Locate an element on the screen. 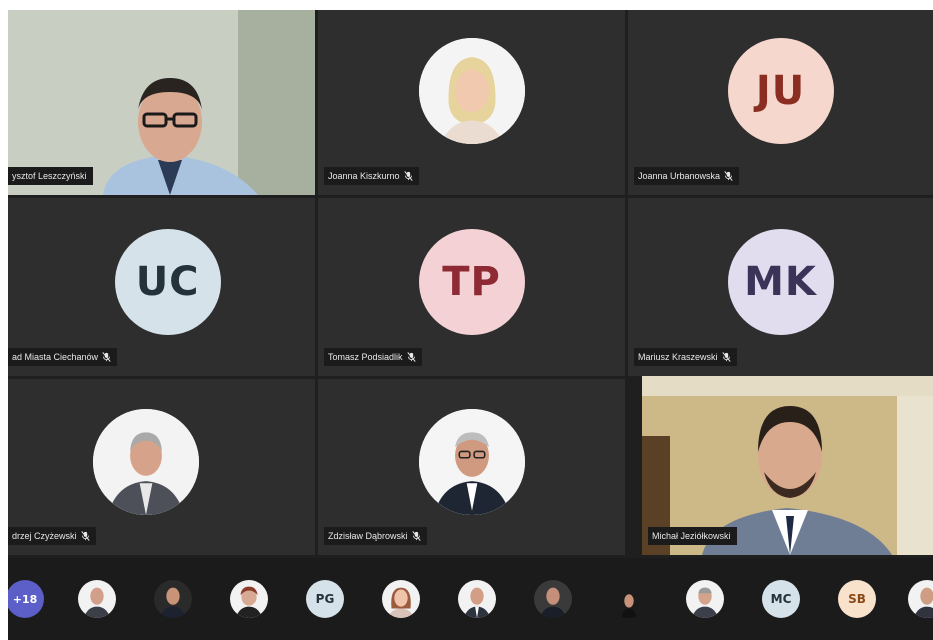  participant-initials-avatar: TP is located at coordinates (471, 281).